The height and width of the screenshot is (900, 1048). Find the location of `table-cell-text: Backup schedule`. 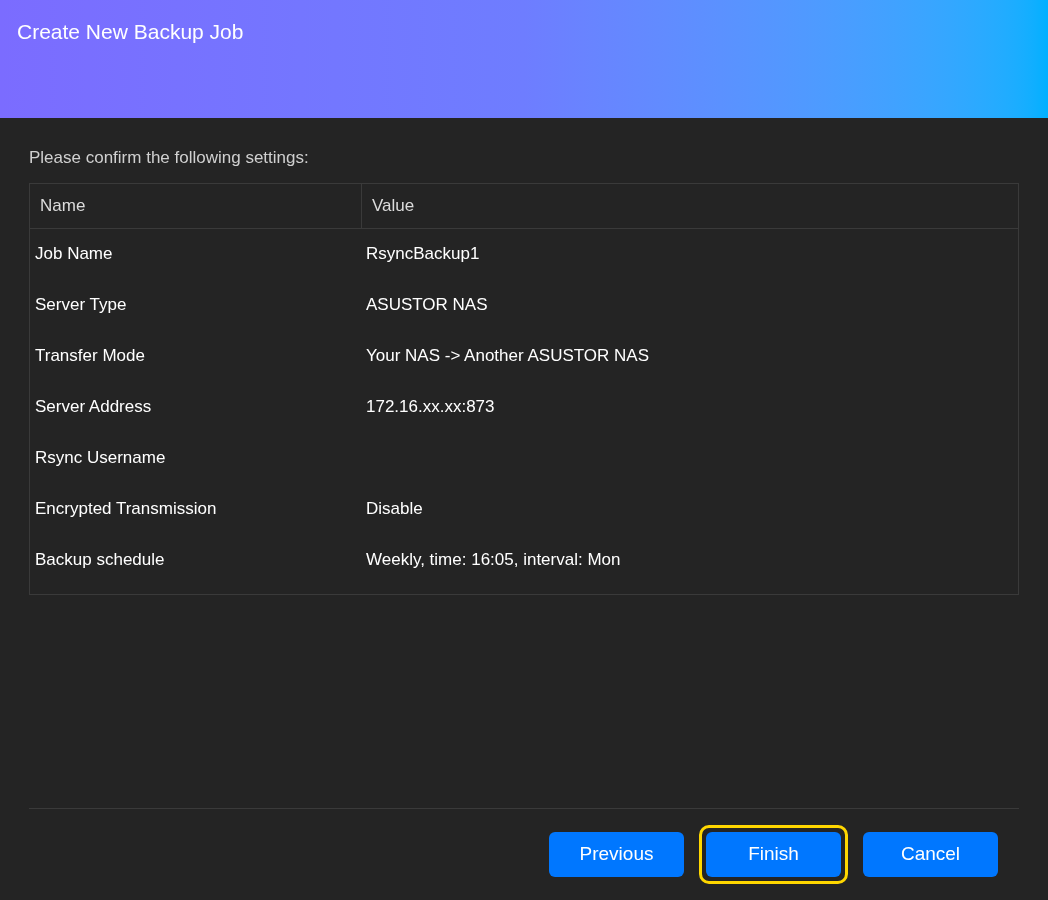

table-cell-text: Backup schedule is located at coordinates (100, 560).